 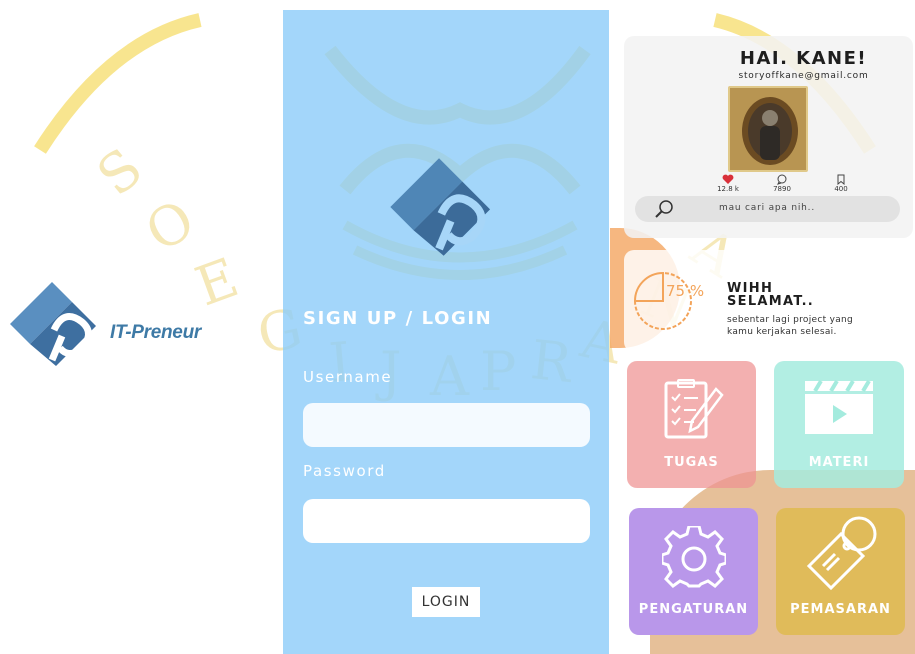 What do you see at coordinates (728, 189) in the screenshot?
I see `likes-count: 12.8 k` at bounding box center [728, 189].